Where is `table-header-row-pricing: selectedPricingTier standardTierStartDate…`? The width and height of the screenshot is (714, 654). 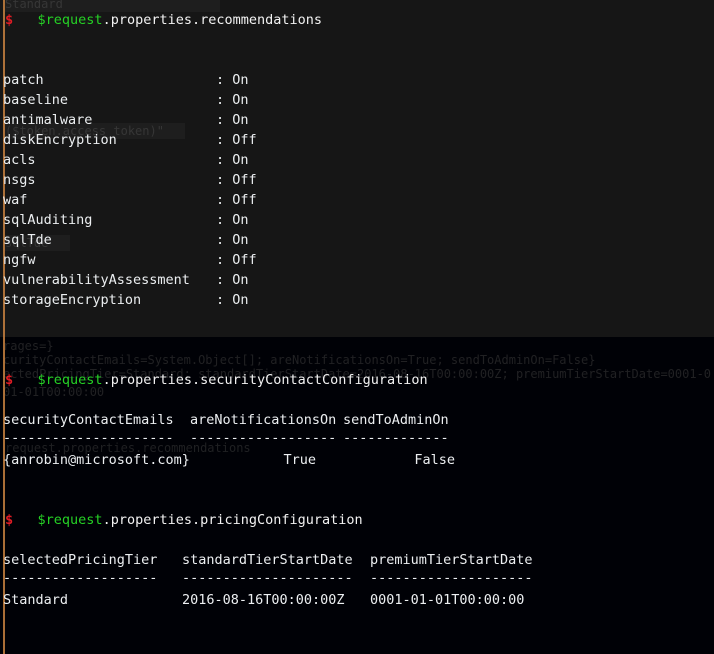
table-header-row-pricing: selectedPricingTier standardTierStartDate… is located at coordinates (268, 560).